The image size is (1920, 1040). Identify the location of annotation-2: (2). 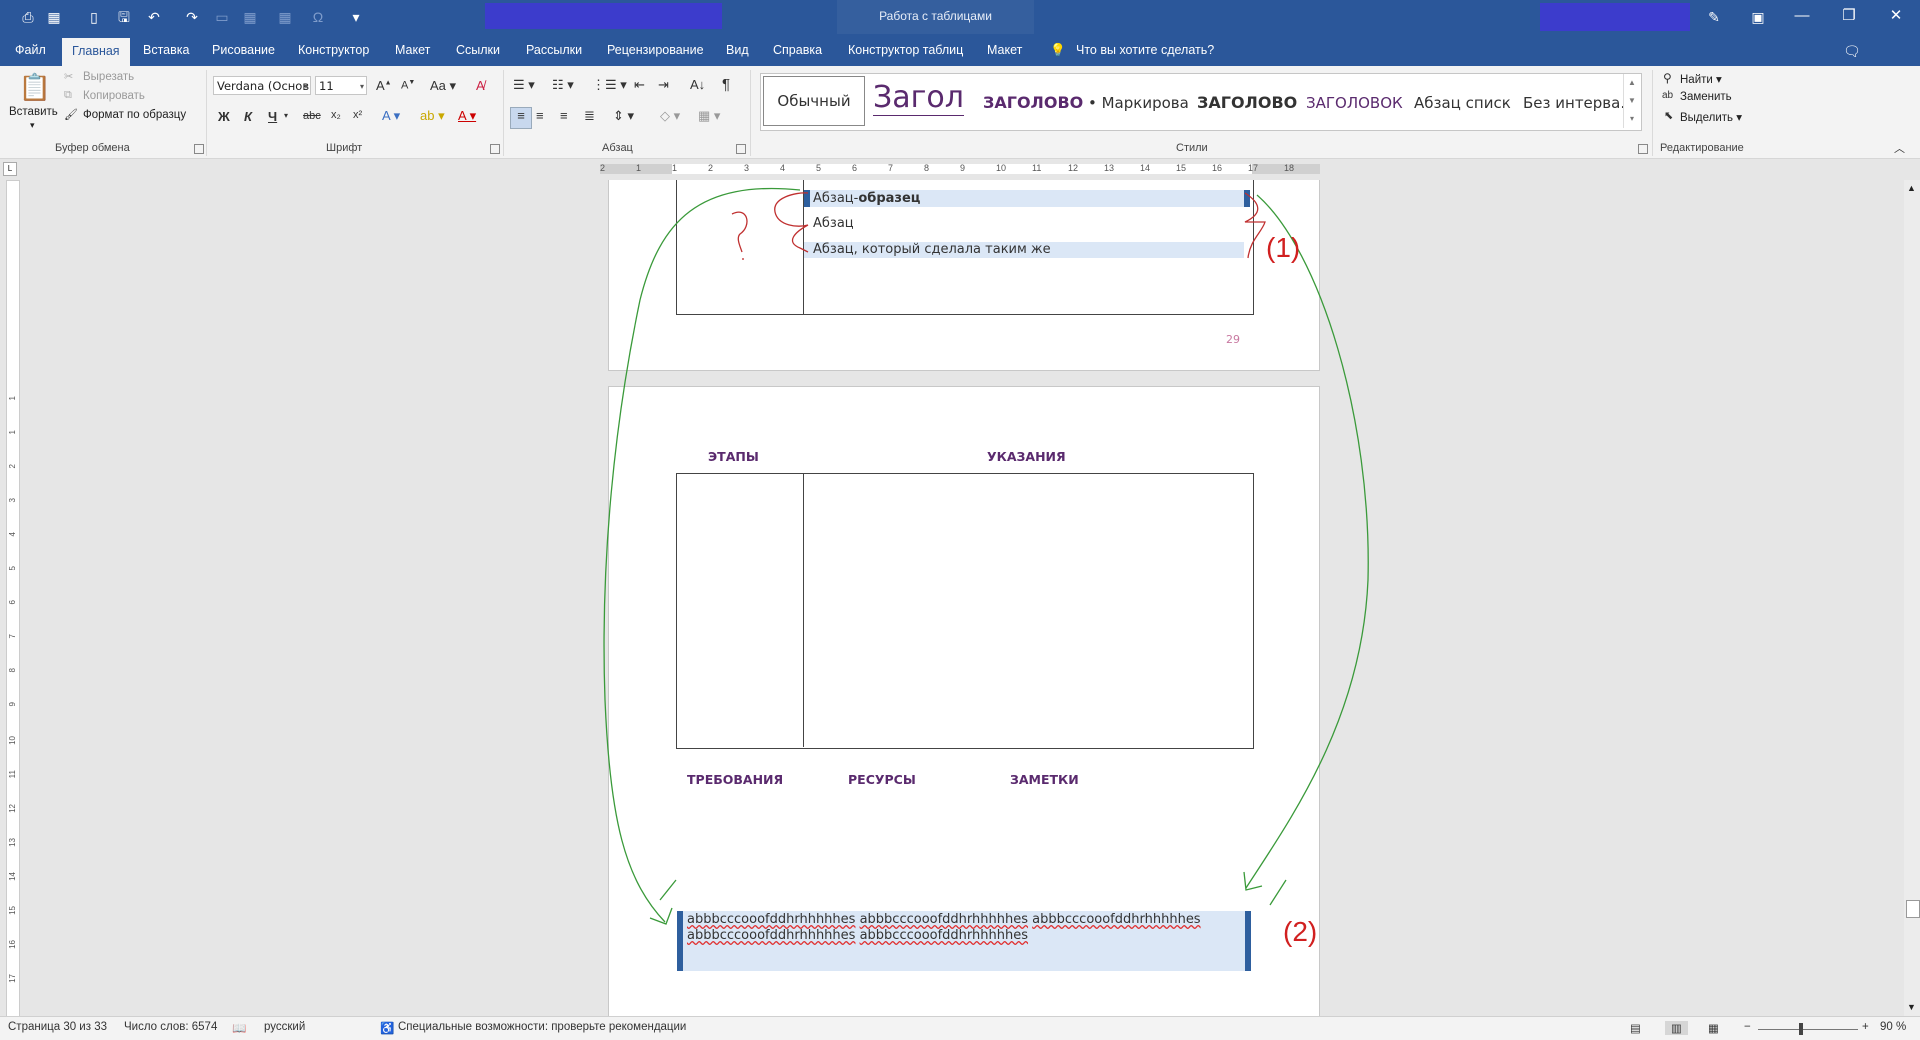
(1300, 931).